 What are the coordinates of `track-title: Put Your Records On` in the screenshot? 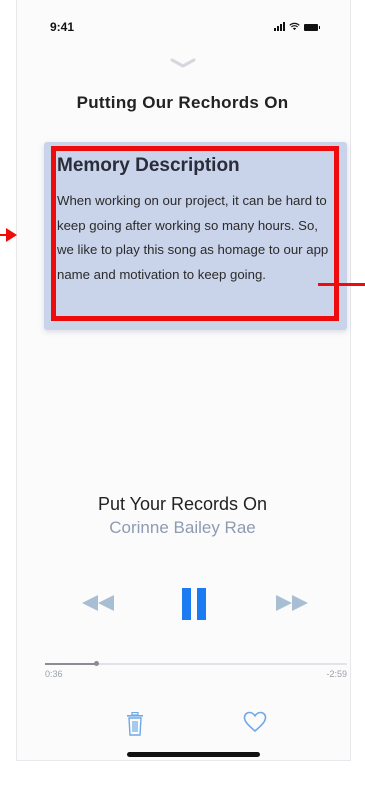 It's located at (182, 504).